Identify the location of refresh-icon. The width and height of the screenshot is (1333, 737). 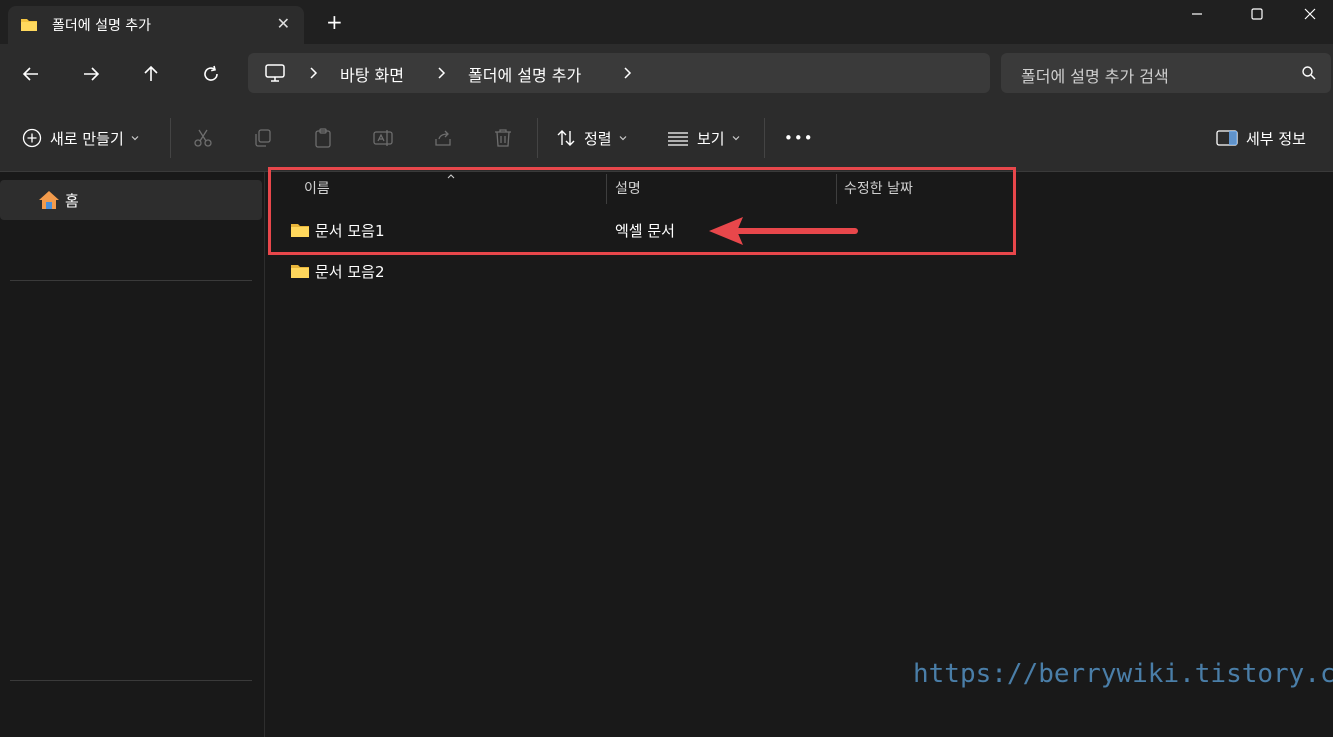
(211, 73).